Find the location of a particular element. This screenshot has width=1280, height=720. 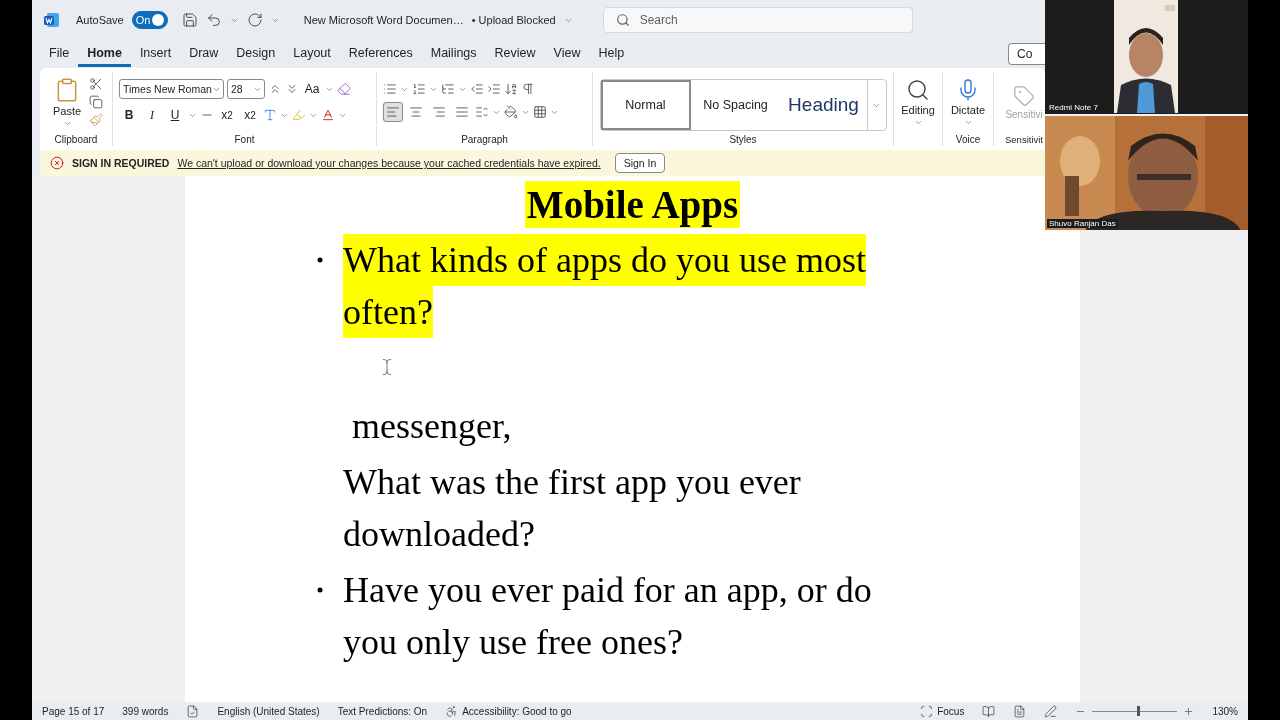

style-option: No Spacing is located at coordinates (735, 105).